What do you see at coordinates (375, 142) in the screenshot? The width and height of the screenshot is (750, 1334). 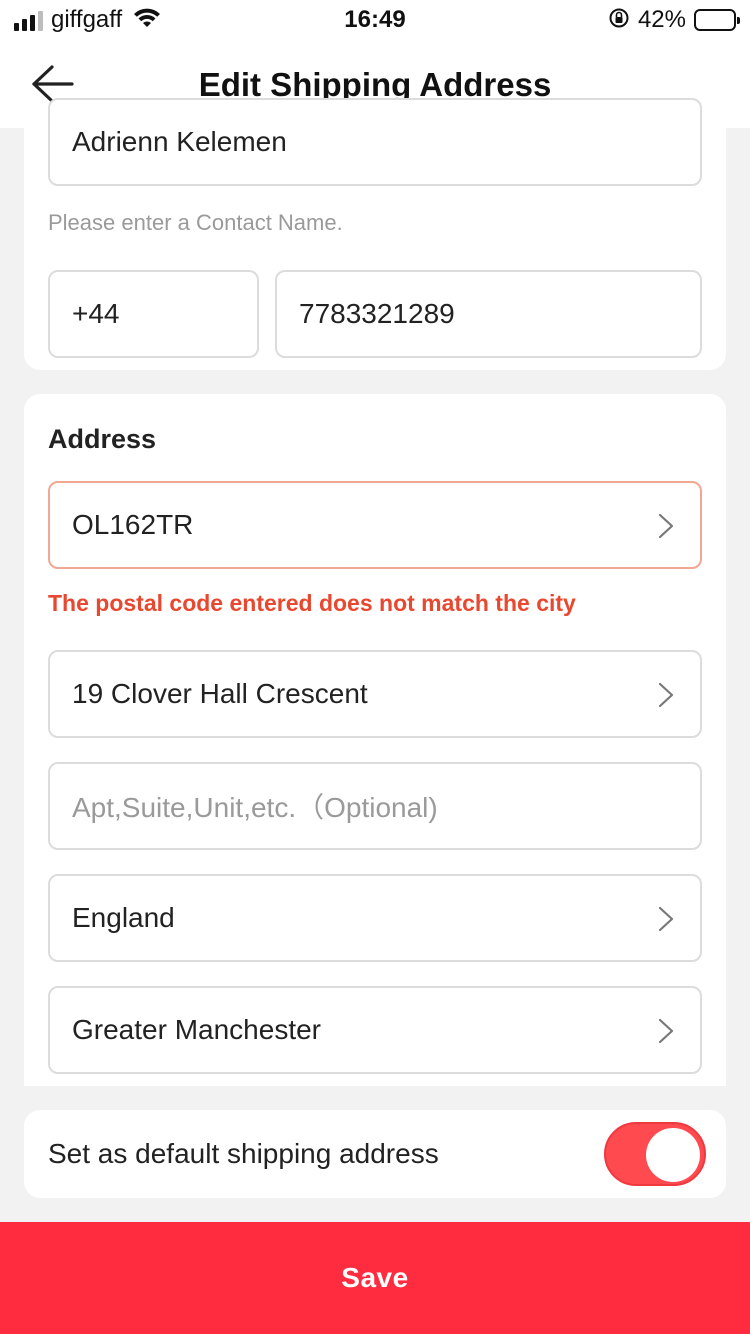 I see `contact-name-field: Adrienn Kelemen` at bounding box center [375, 142].